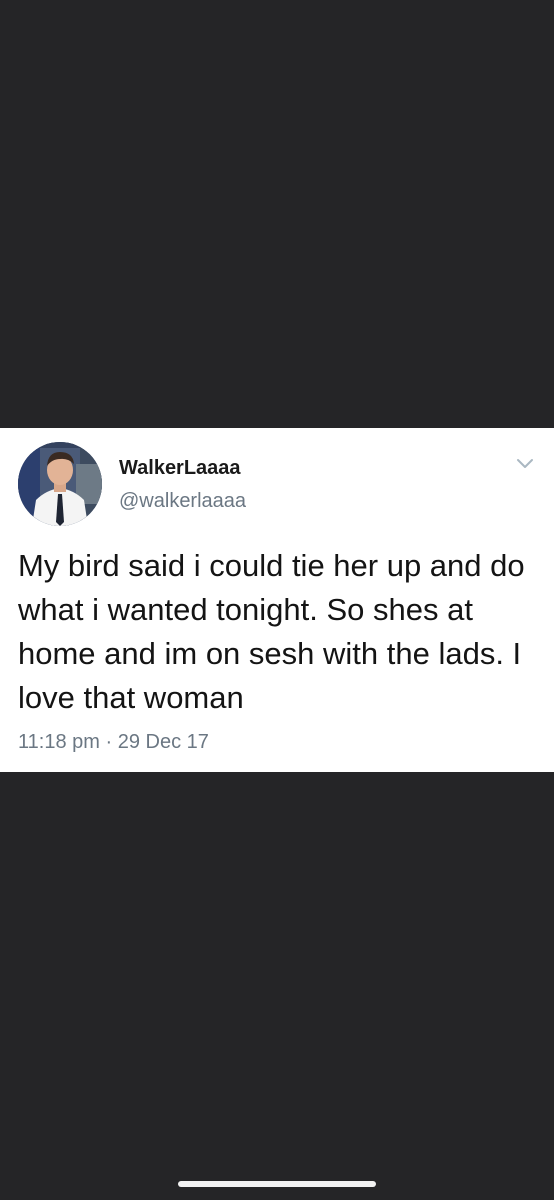  Describe the element at coordinates (182, 501) in the screenshot. I see `user-handle: @walkerlaaaa` at that location.